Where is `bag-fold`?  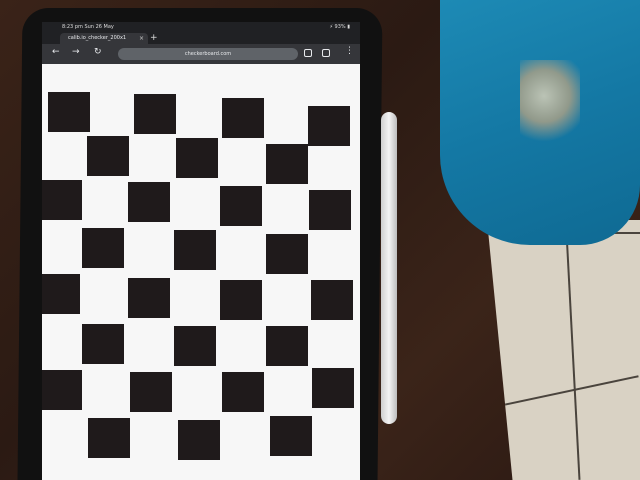 bag-fold is located at coordinates (550, 105).